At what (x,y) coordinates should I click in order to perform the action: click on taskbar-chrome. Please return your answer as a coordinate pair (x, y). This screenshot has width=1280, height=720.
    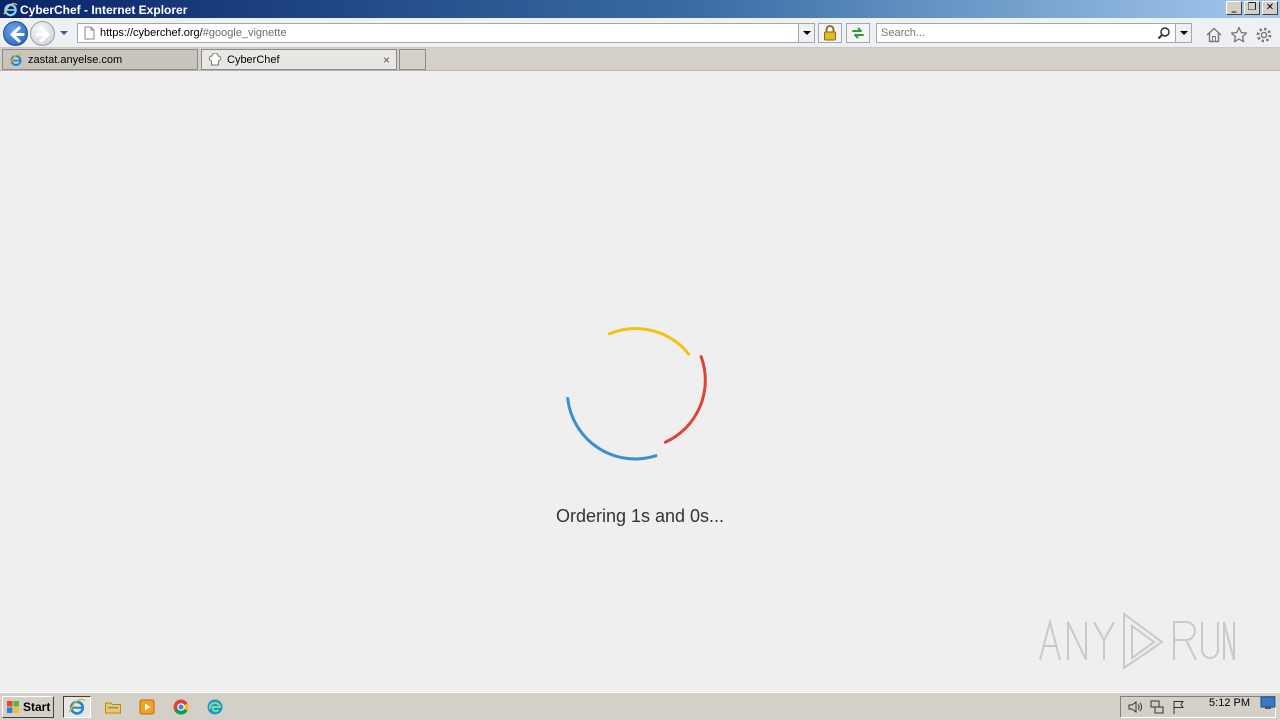
    Looking at the image, I should click on (181, 707).